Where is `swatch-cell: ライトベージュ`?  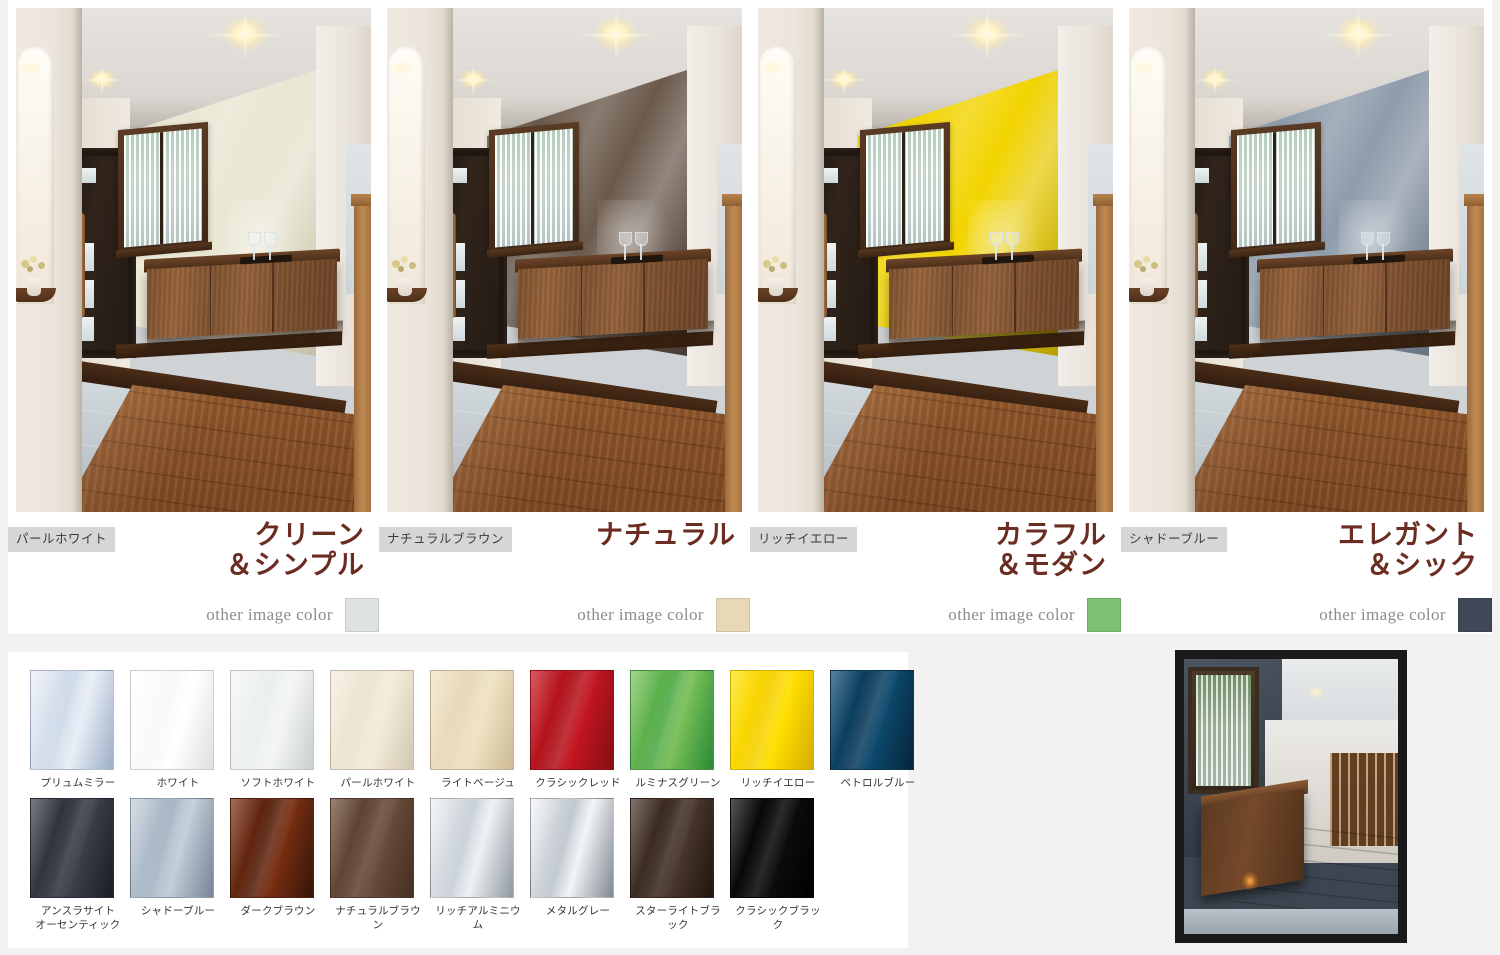
swatch-cell: ライトベージュ is located at coordinates (480, 734).